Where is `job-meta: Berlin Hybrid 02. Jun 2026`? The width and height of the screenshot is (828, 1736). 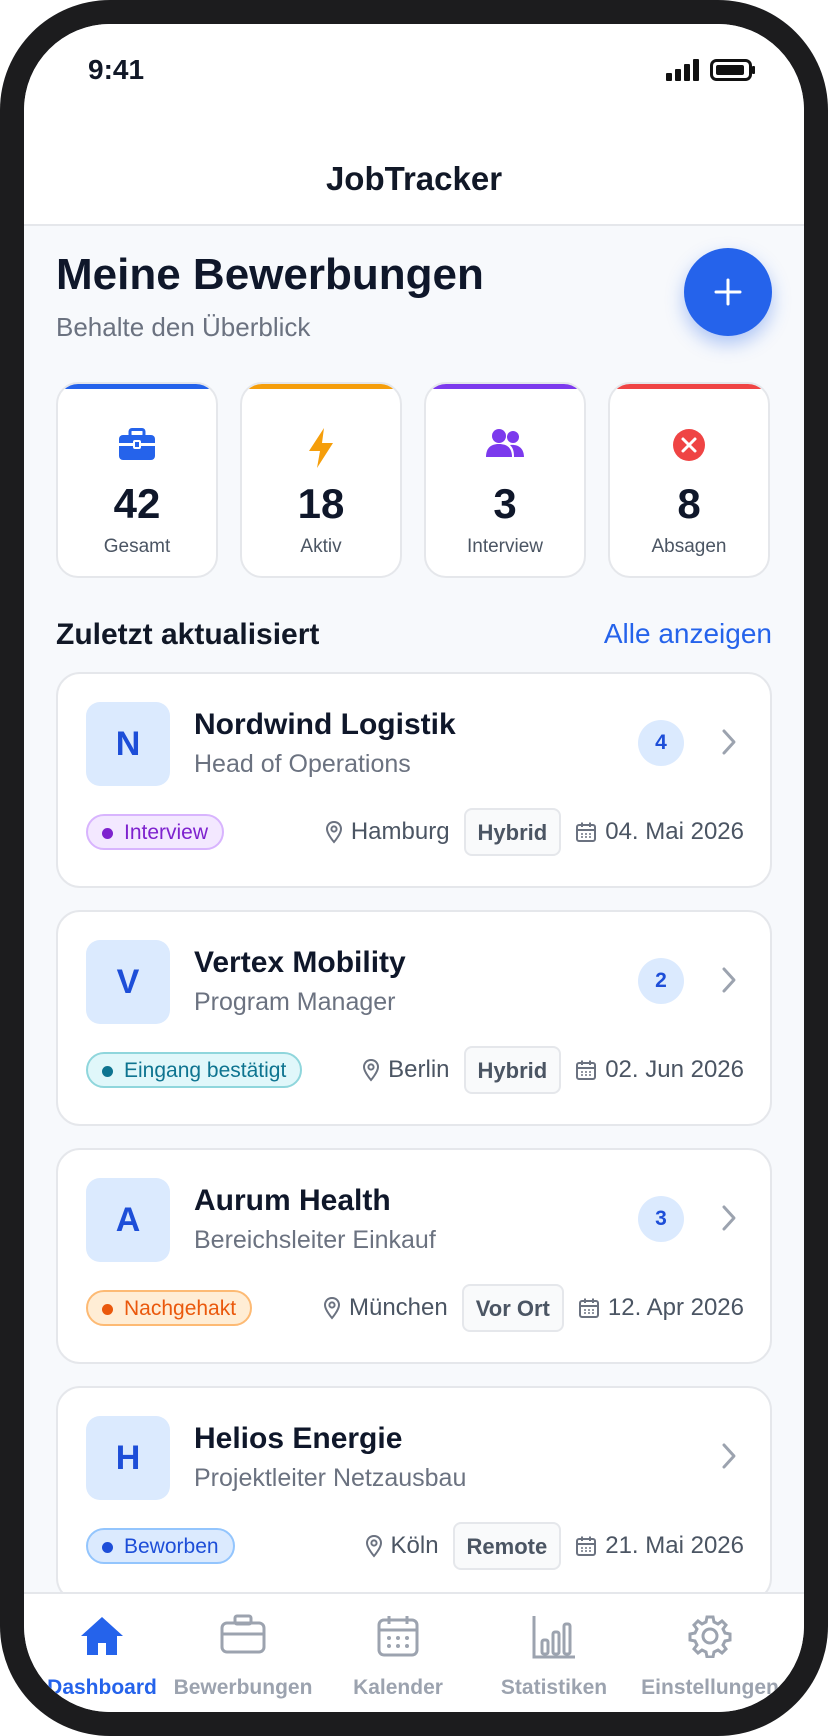 job-meta: Berlin Hybrid 02. Jun 2026 is located at coordinates (553, 1070).